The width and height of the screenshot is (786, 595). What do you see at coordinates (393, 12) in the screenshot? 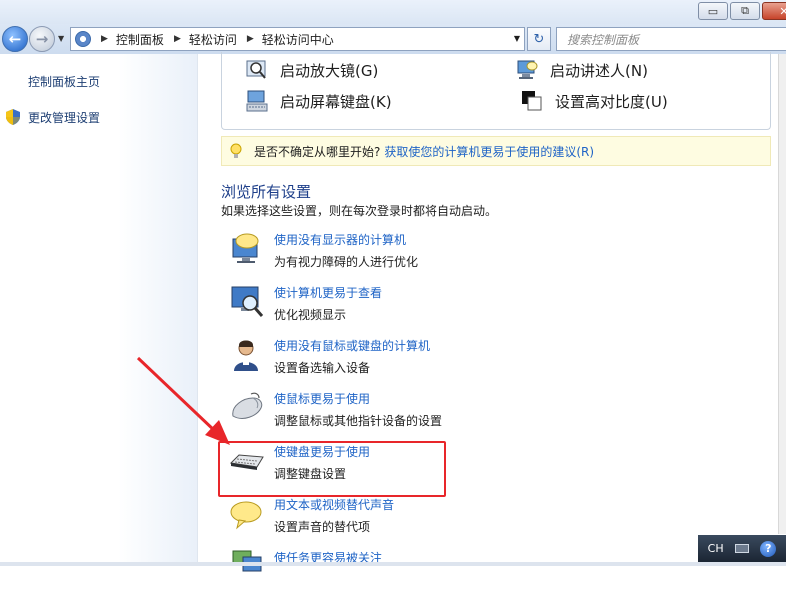
I see `title-bar: ▭ ⧉ ✕` at bounding box center [393, 12].